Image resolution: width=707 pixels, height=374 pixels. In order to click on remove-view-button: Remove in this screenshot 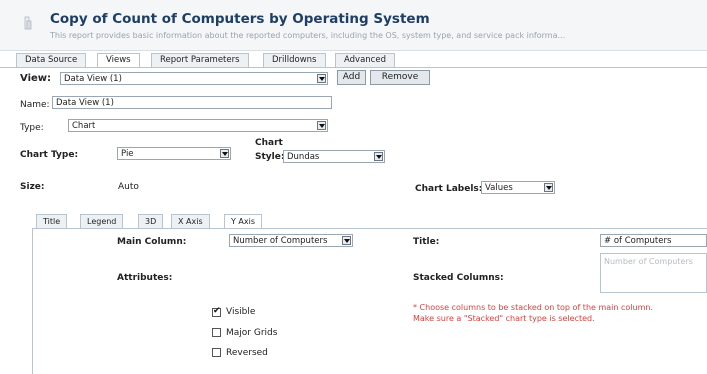, I will do `click(400, 77)`.